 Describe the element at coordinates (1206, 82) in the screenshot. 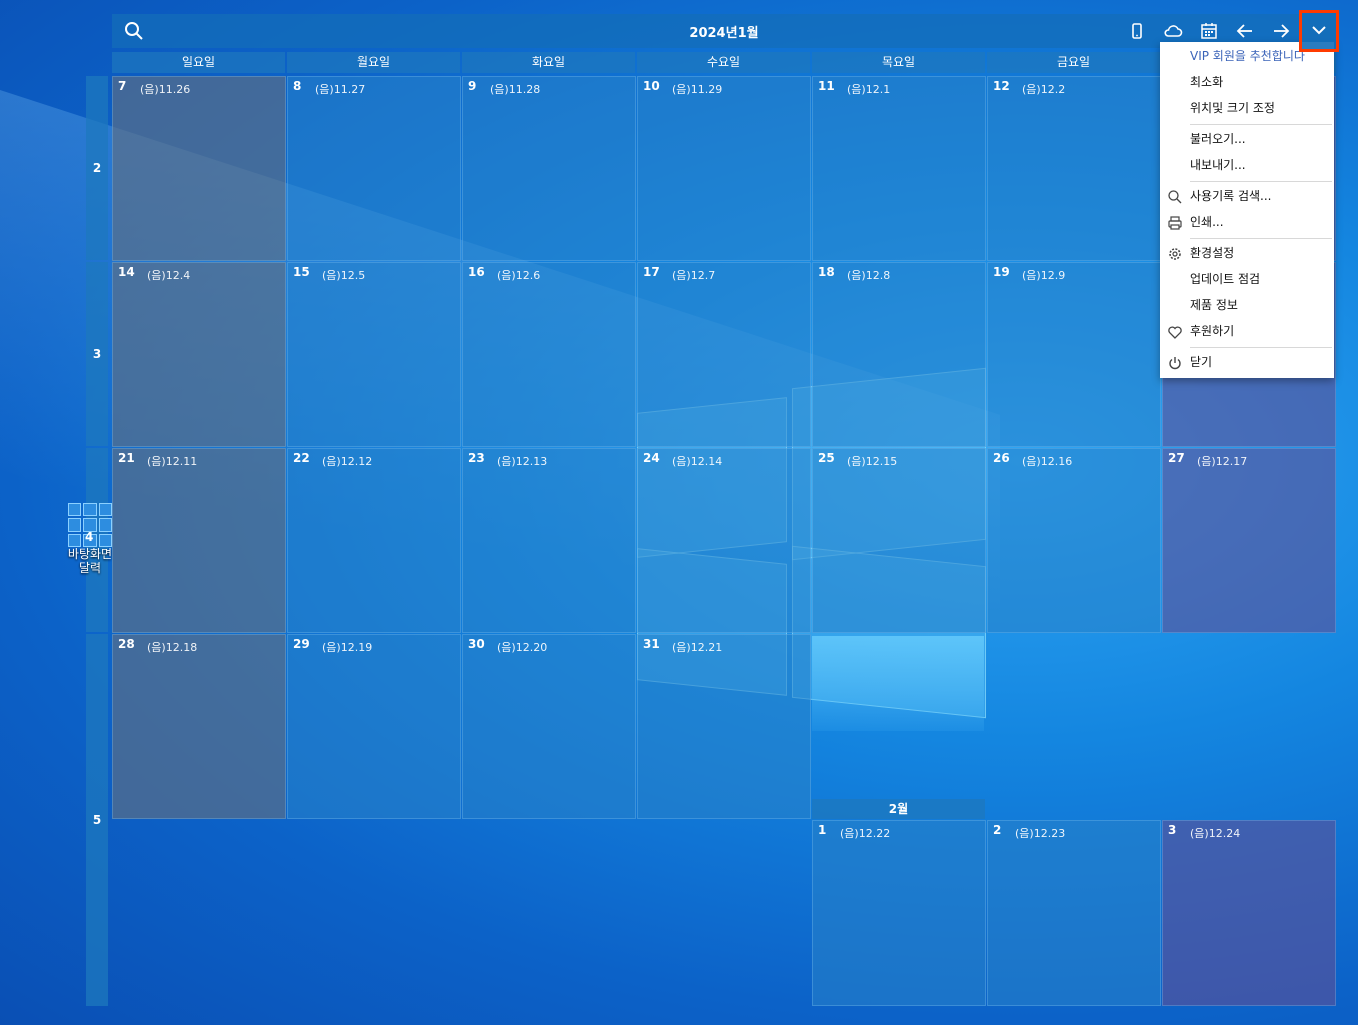

I see `menu-item-minimize: 최소화` at that location.